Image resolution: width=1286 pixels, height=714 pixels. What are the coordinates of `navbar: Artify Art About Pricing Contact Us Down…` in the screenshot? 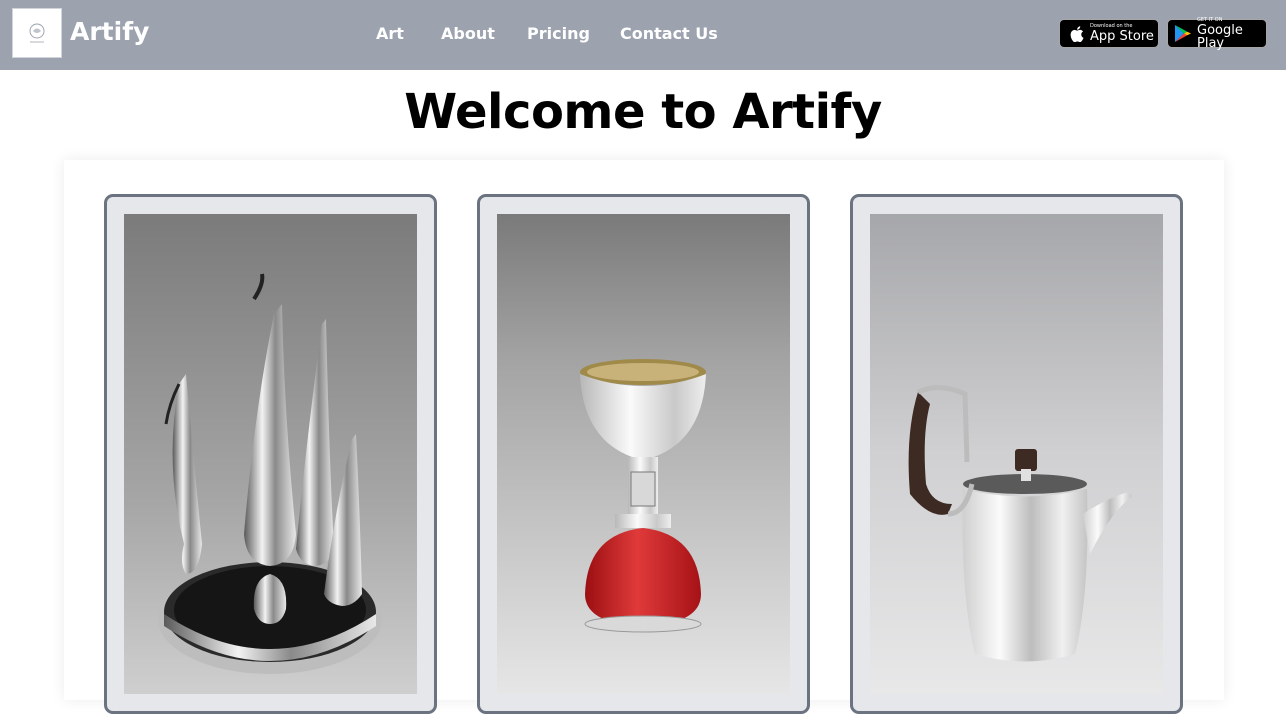 It's located at (643, 35).